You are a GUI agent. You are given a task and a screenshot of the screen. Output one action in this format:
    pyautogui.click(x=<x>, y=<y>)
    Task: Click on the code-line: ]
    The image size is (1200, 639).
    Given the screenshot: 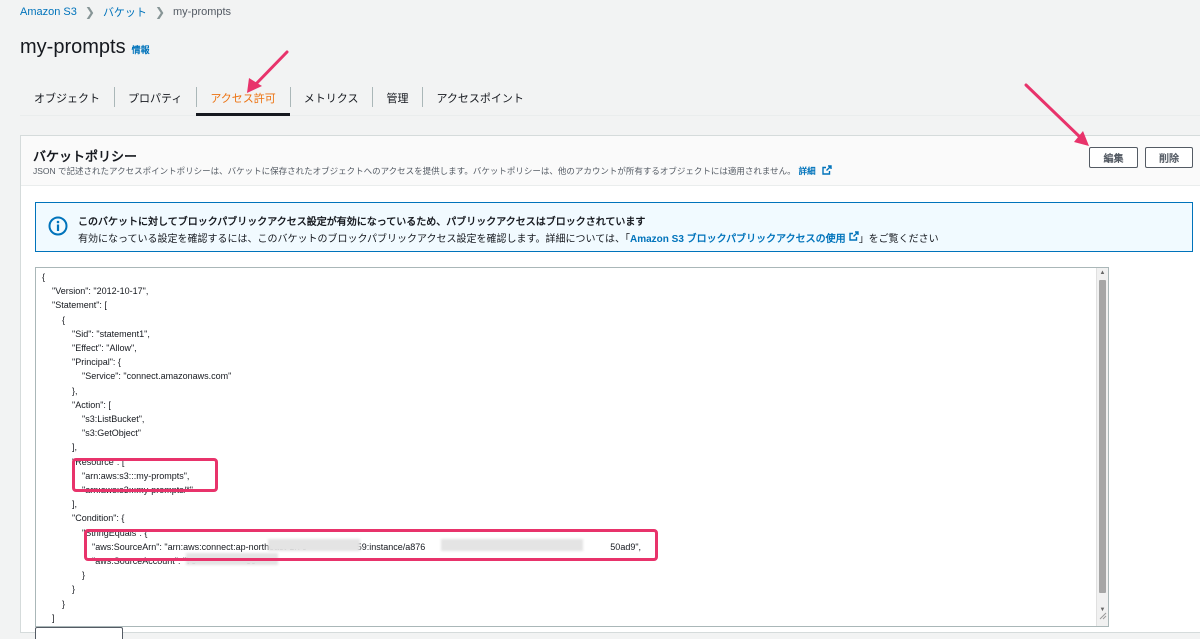 What is the action you would take?
    pyautogui.click(x=48, y=617)
    